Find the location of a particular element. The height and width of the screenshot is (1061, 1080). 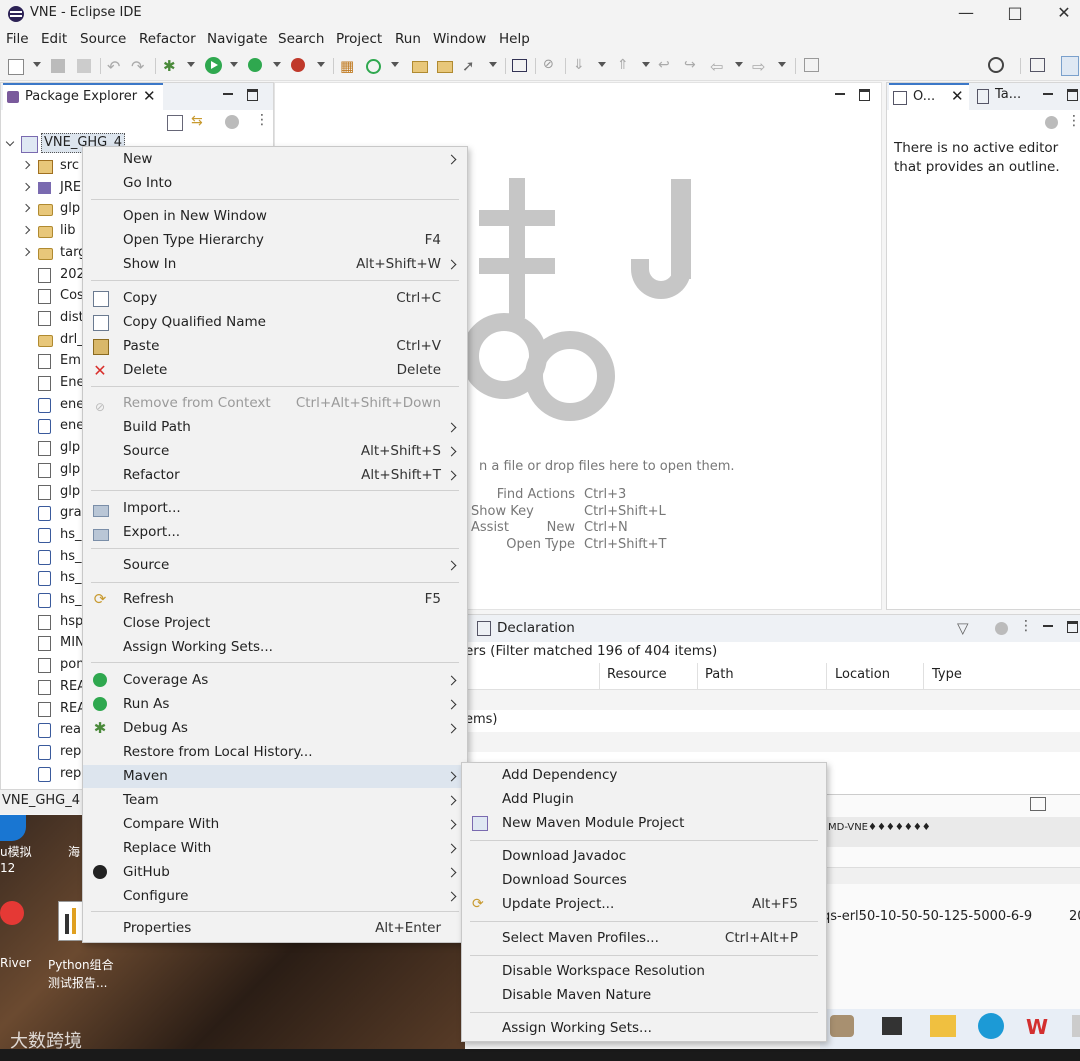

column-location: Location is located at coordinates (862, 674).